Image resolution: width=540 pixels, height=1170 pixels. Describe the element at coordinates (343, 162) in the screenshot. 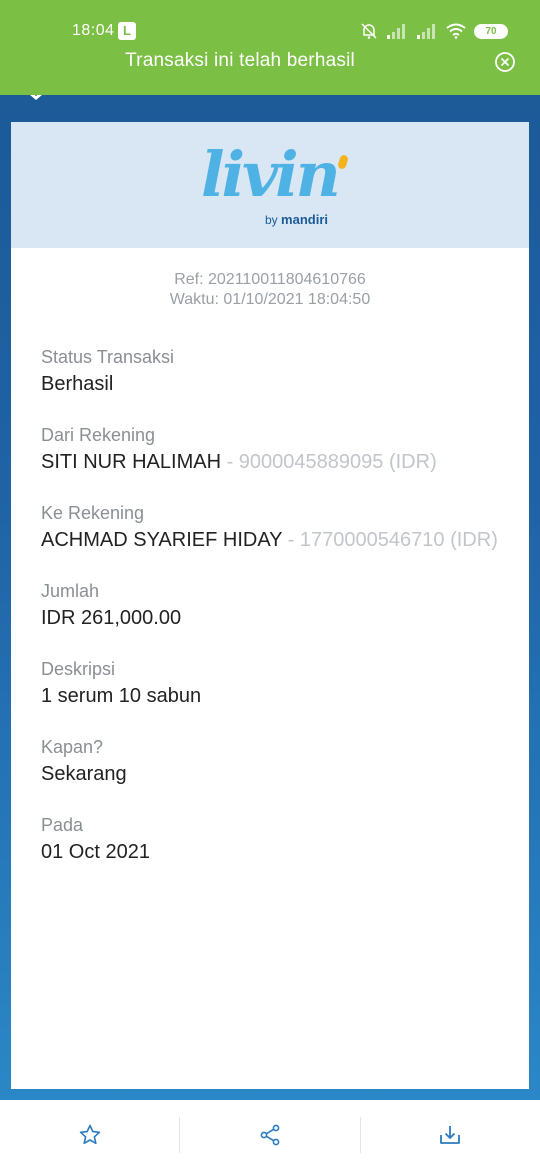

I see `logo-accent-mark` at that location.